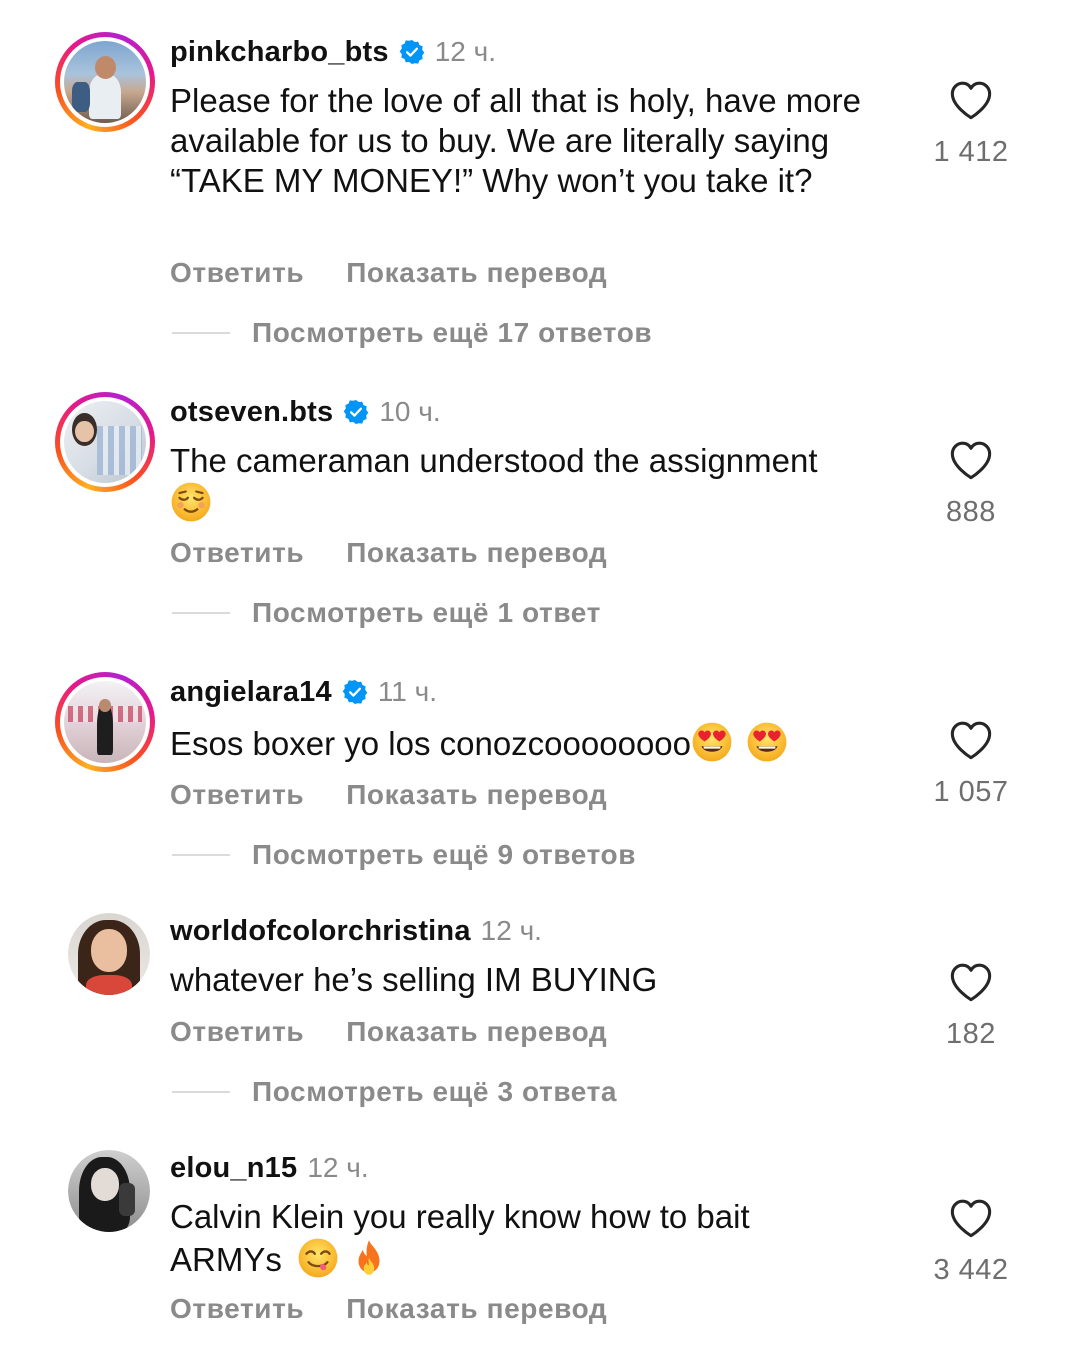 This screenshot has width=1081, height=1350. I want to click on comment-text-body: Esos boxer yo los conozcoooooooo, so click(431, 743).